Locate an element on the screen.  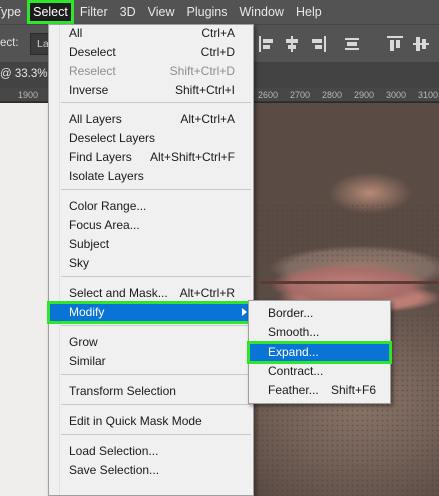
menu-item-label: Find Layers is located at coordinates (100, 157).